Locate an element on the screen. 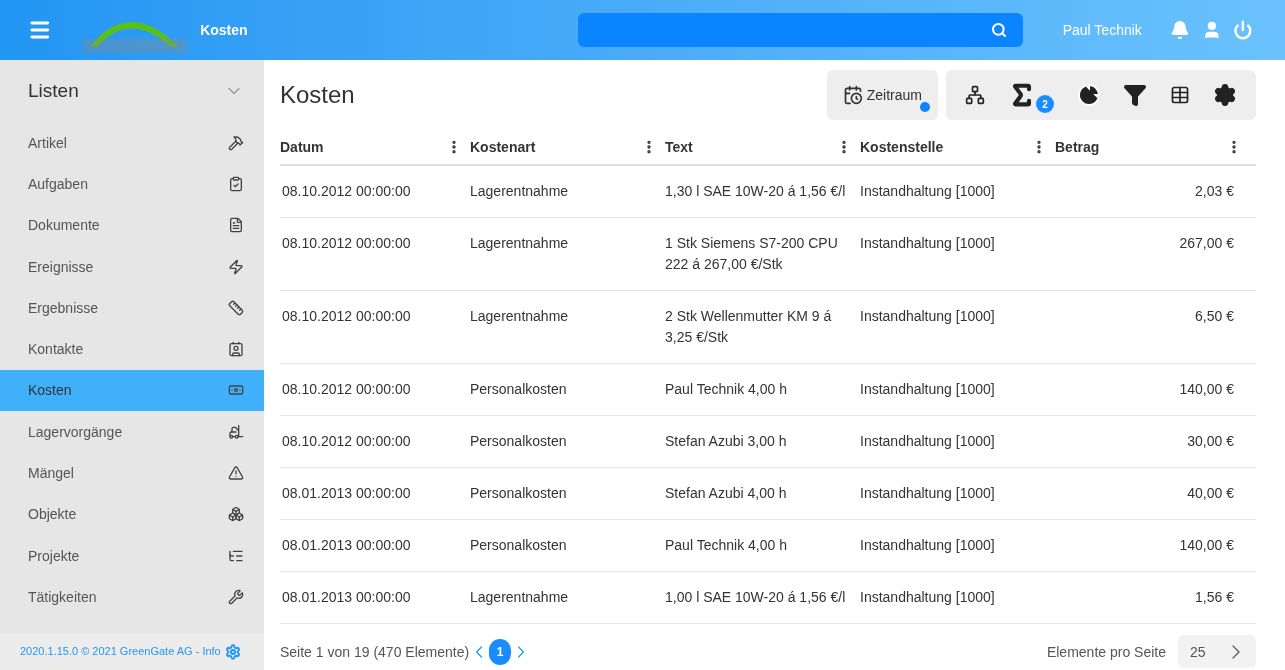 The width and height of the screenshot is (1285, 670). sidebar-item: Ergebnisse is located at coordinates (132, 308).